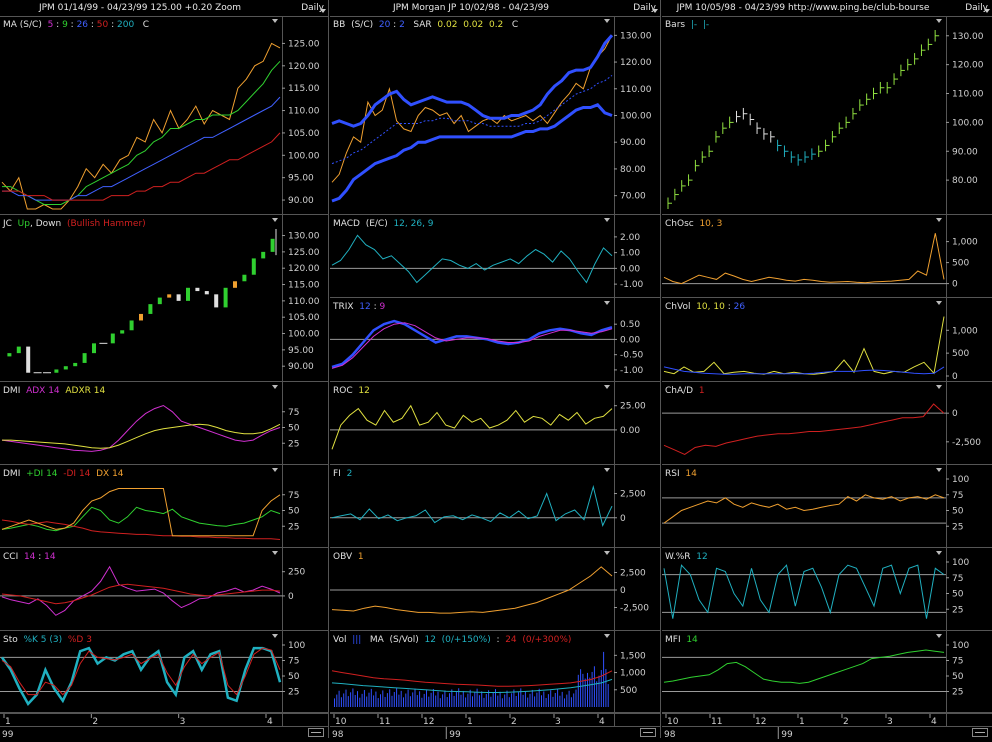 Image resolution: width=992 pixels, height=742 pixels. What do you see at coordinates (13, 557) in the screenshot?
I see `legend-segment: CCI` at bounding box center [13, 557].